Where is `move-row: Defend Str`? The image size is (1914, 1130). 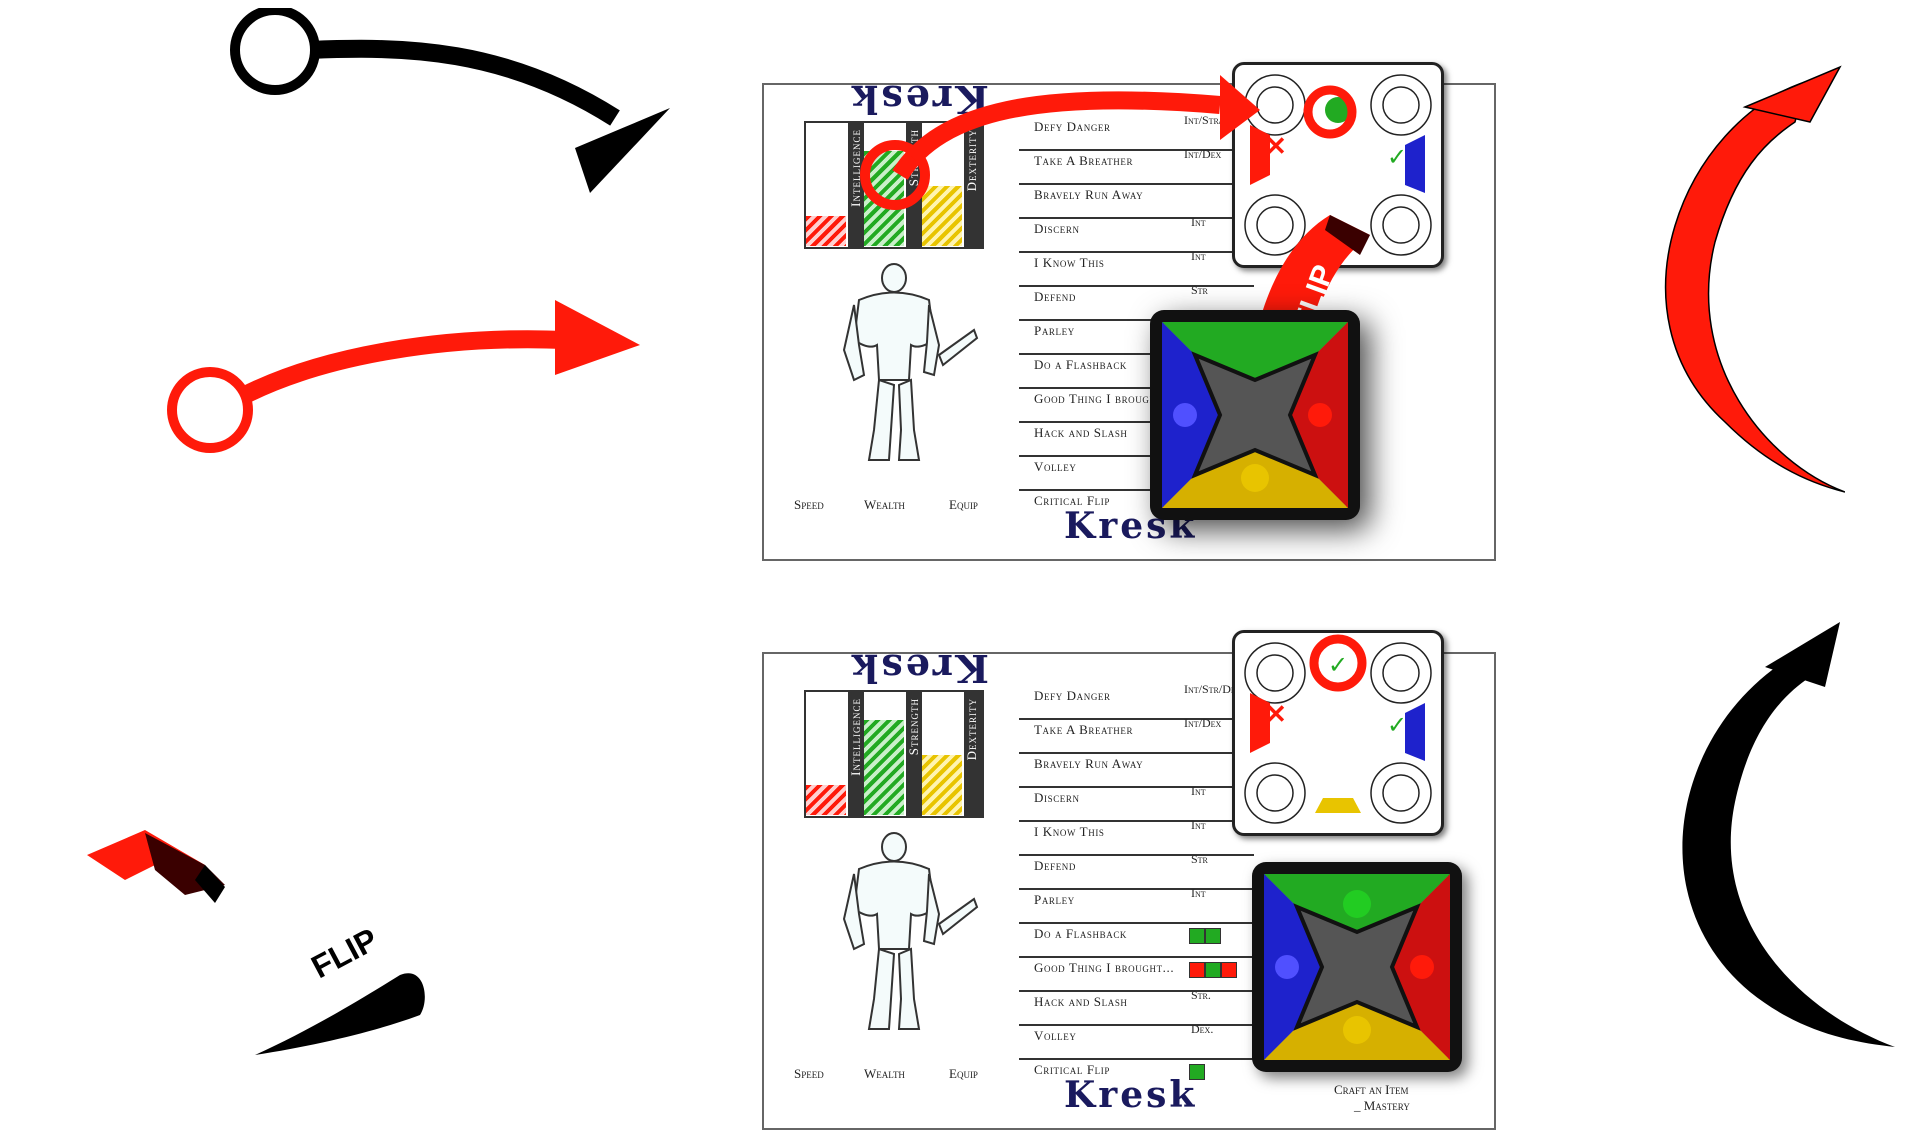
move-row: Defend Str is located at coordinates (1136, 871).